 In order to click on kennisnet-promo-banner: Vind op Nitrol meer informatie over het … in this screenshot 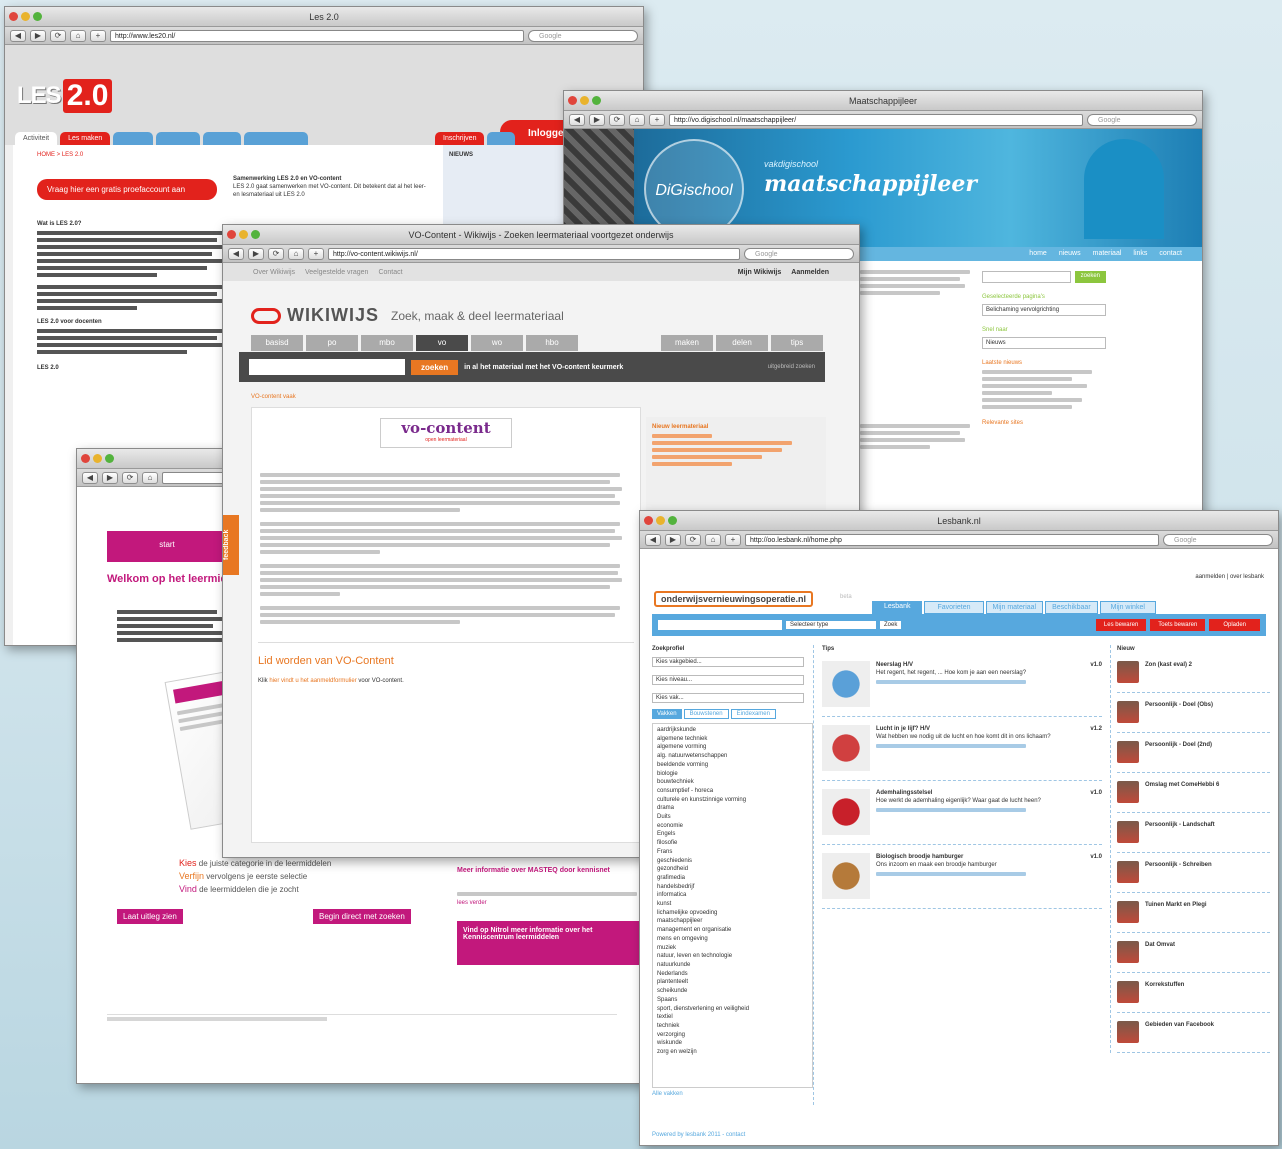, I will do `click(551, 943)`.